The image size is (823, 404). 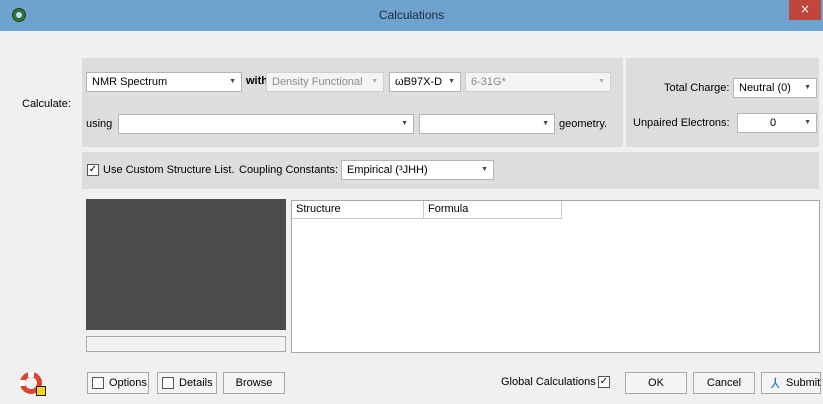 I want to click on basis-set-value: 6-31G*, so click(x=488, y=82).